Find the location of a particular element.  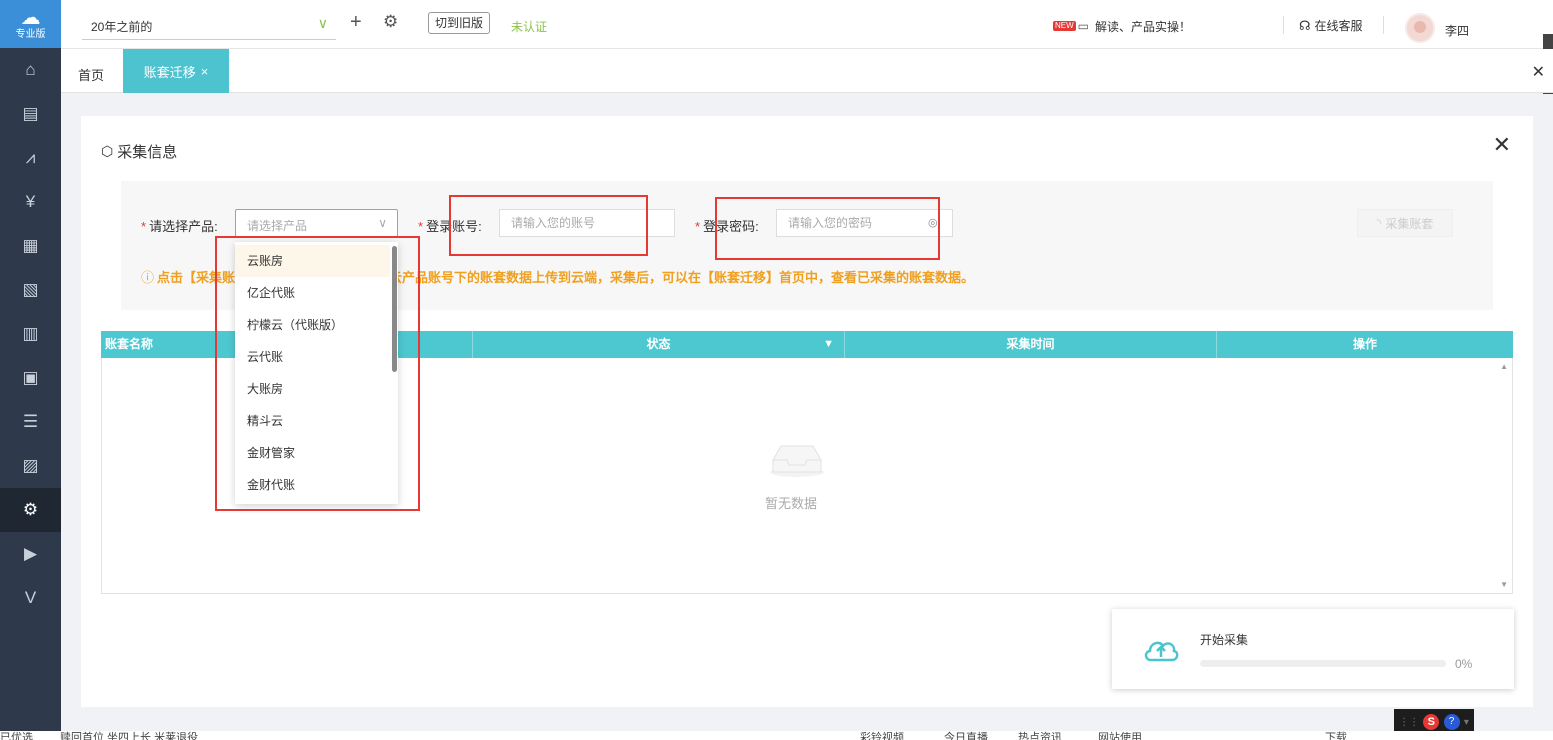

video-icon: ▶ is located at coordinates (30, 554).